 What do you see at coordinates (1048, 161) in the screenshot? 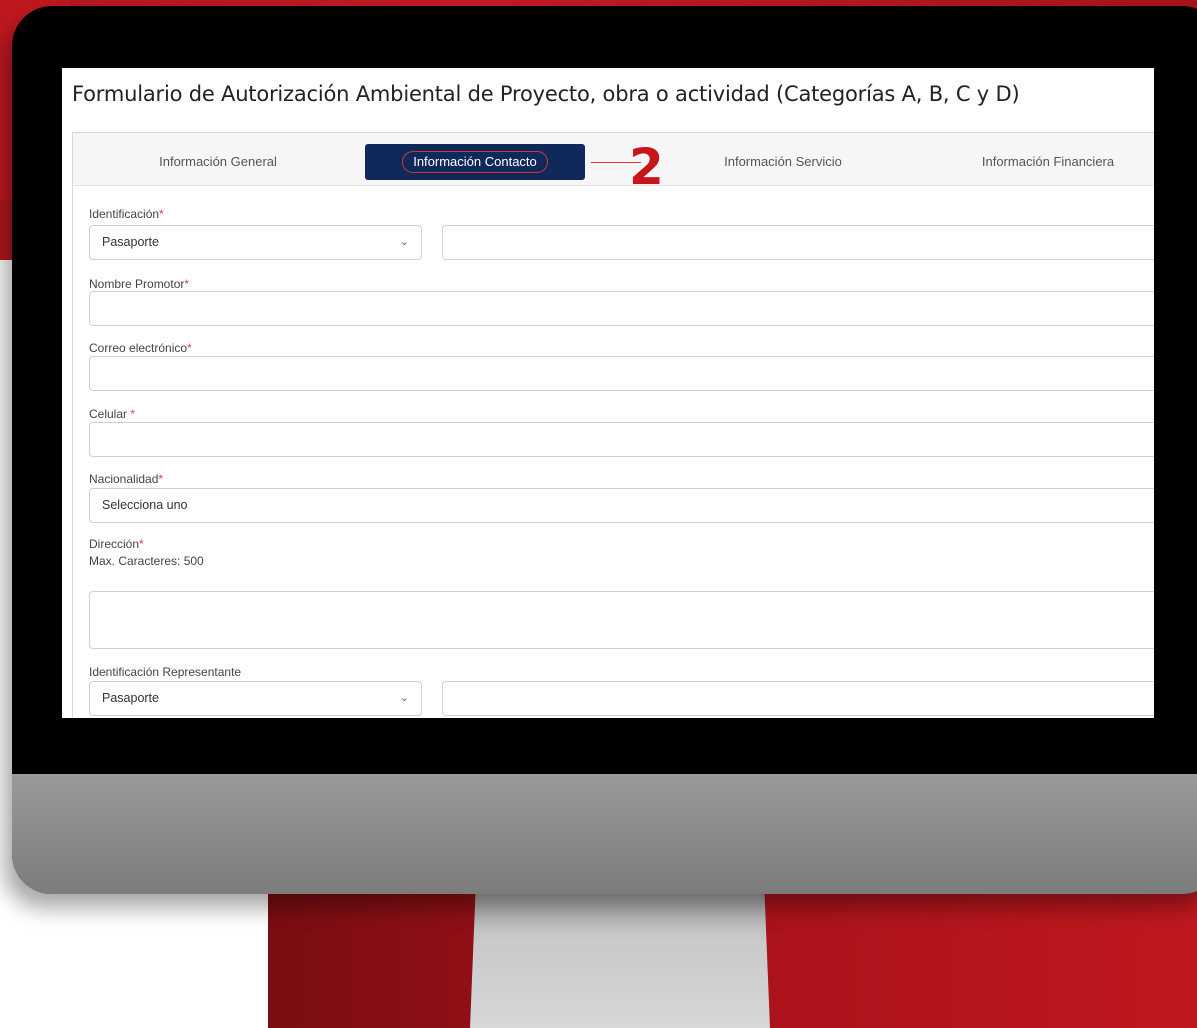
I see `tab-label: Información Financiera` at bounding box center [1048, 161].